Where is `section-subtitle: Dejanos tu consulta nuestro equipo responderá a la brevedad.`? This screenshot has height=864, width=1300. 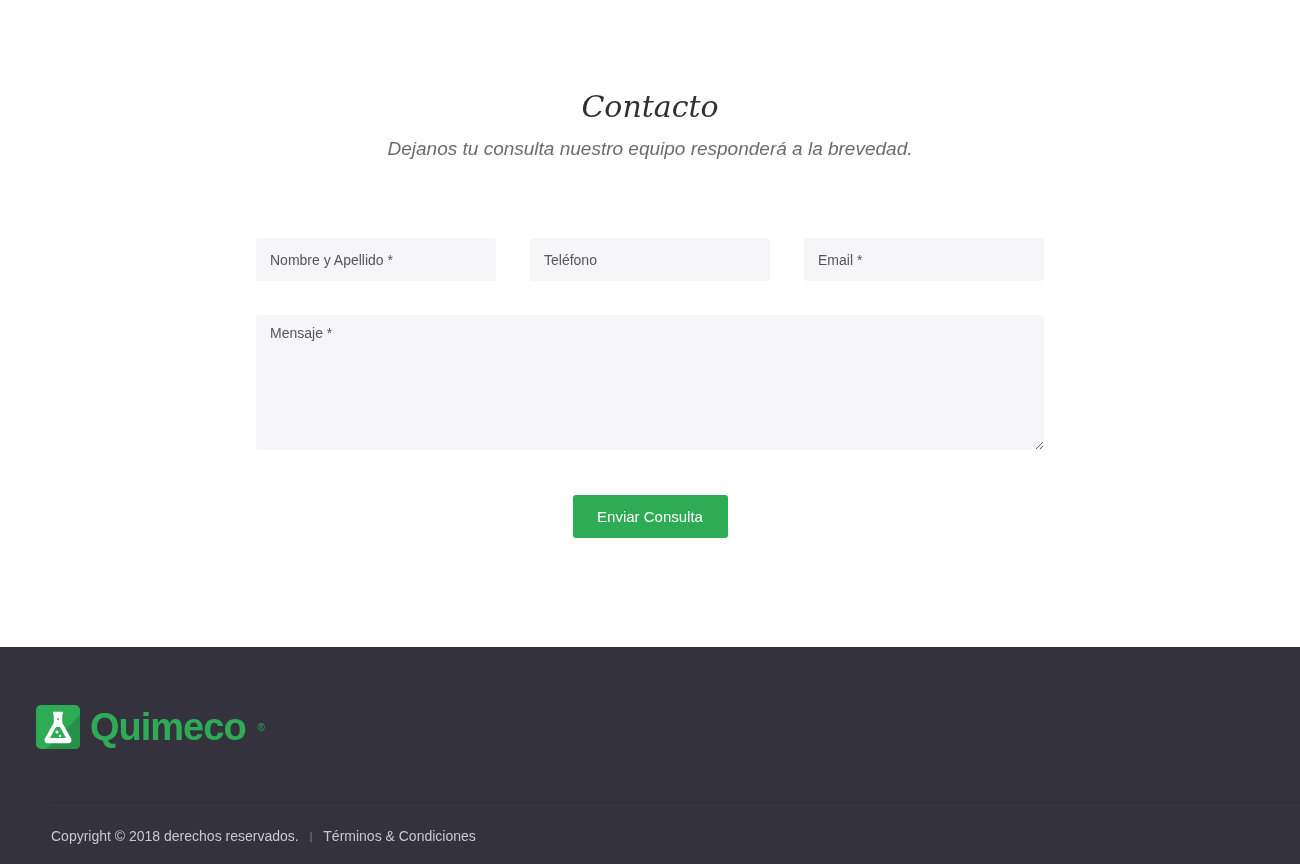
section-subtitle: Dejanos tu consulta nuestro equipo responderá a la brevedad. is located at coordinates (650, 149).